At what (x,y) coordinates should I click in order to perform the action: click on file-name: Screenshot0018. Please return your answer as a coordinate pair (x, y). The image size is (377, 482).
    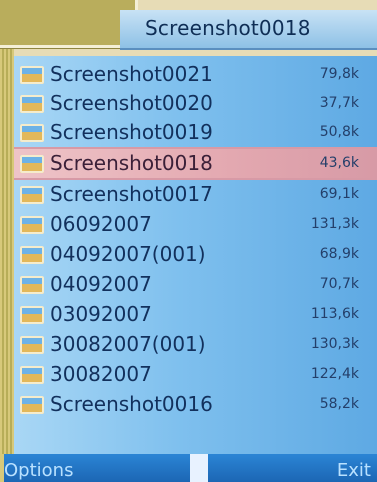
    Looking at the image, I should click on (131, 163).